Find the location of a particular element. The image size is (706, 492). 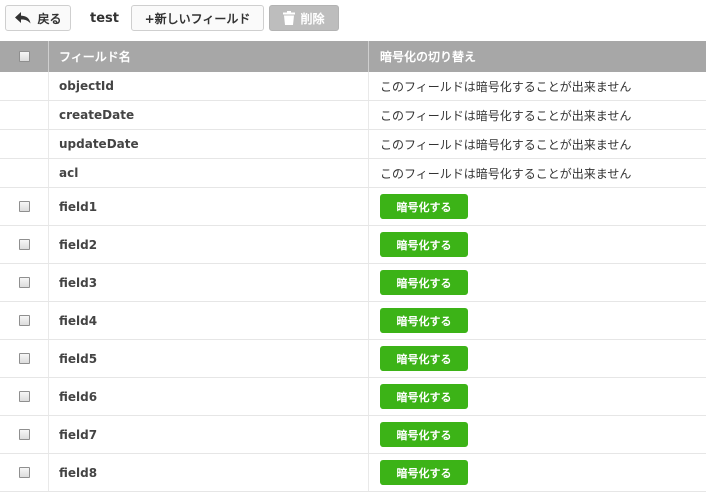

header-field-name: フィールド名 is located at coordinates (95, 57).